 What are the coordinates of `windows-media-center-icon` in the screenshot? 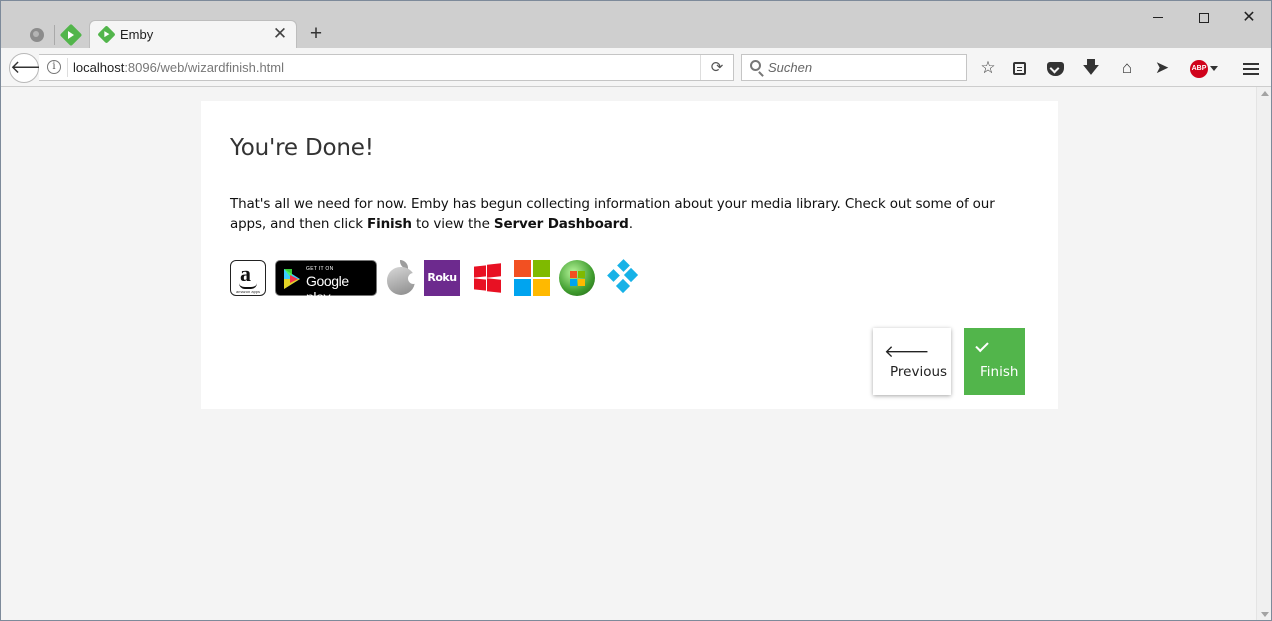 It's located at (577, 278).